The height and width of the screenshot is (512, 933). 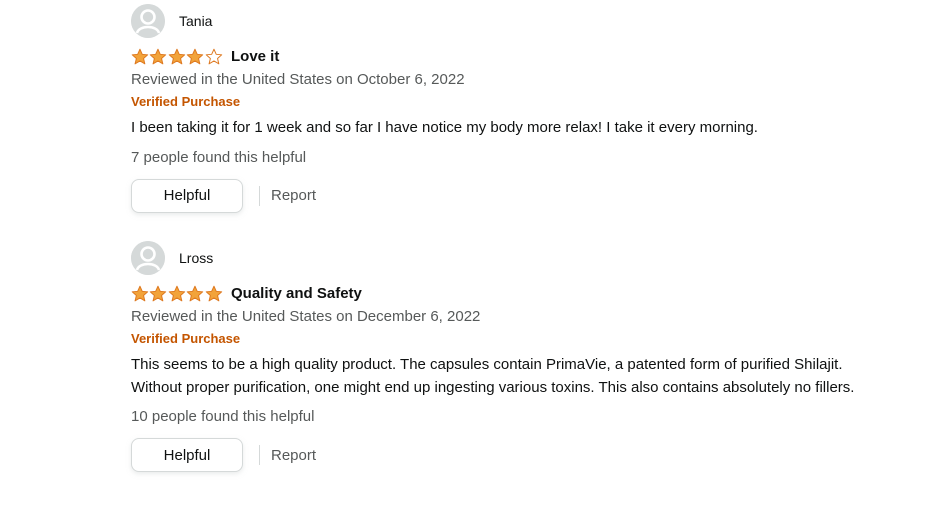 What do you see at coordinates (255, 56) in the screenshot?
I see `review-title: Love it` at bounding box center [255, 56].